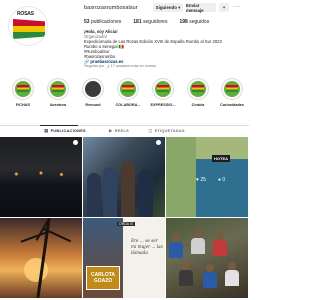 This screenshot has width=320, height=300. Describe the element at coordinates (237, 7) in the screenshot. I see `more-options-icon: ···` at that location.